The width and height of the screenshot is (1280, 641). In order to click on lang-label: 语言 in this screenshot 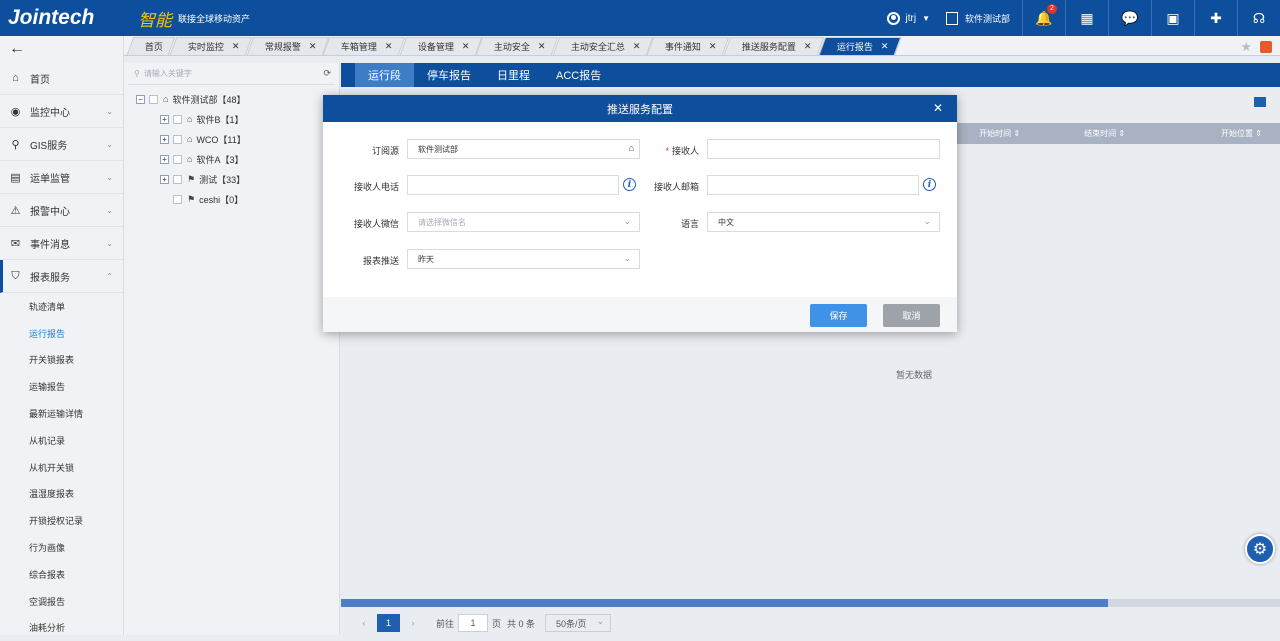, I will do `click(664, 223)`.